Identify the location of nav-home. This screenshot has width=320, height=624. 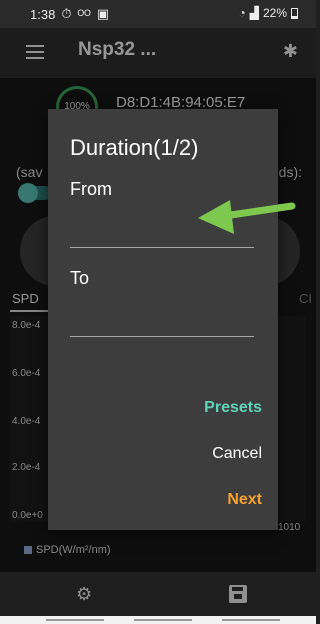
(163, 620).